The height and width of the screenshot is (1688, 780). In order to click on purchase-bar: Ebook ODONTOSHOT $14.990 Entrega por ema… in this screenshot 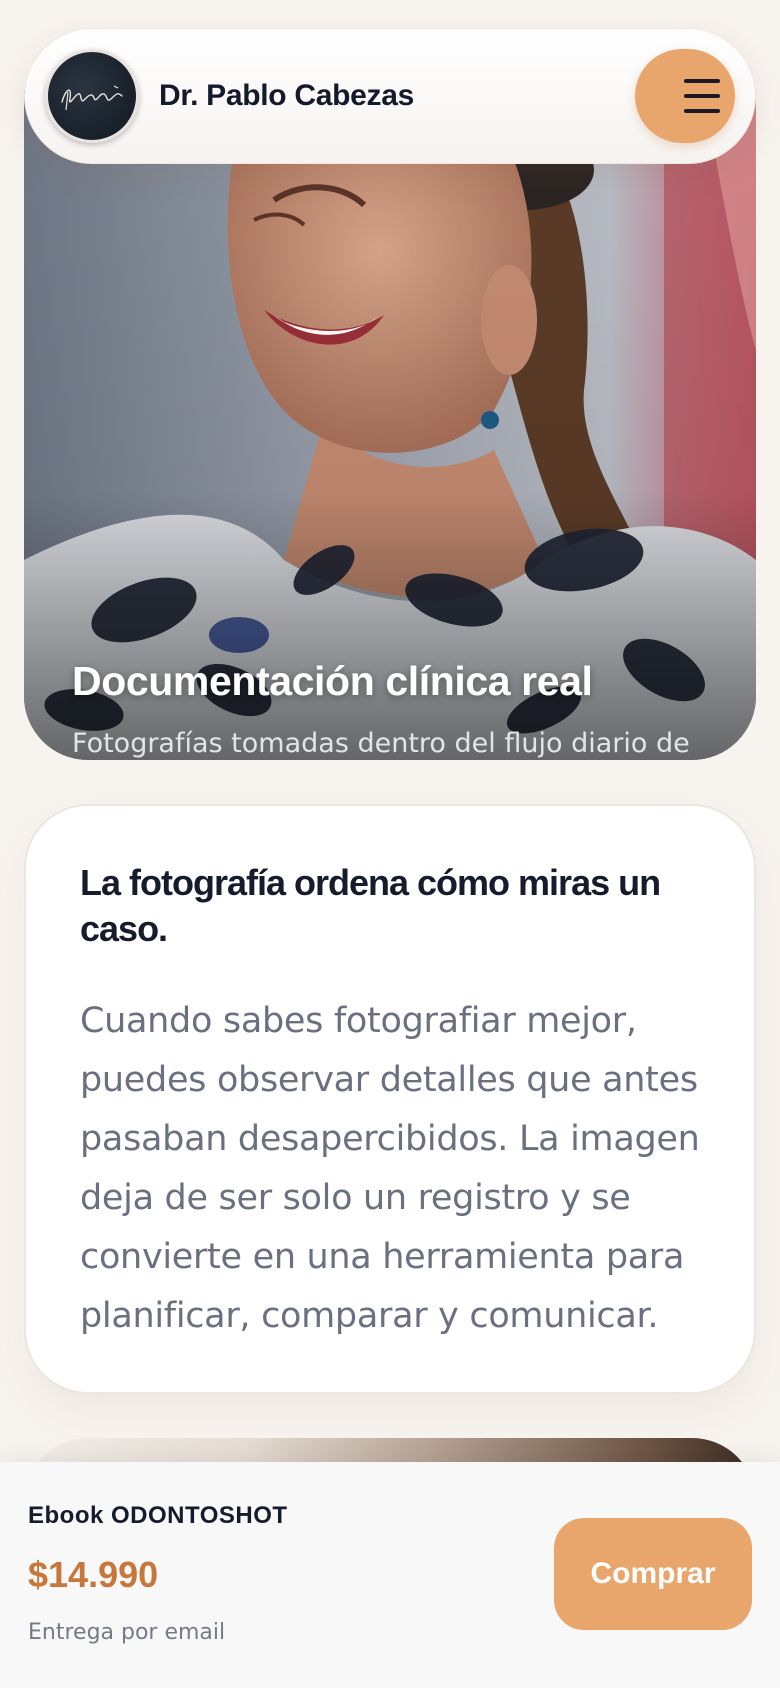, I will do `click(390, 1575)`.